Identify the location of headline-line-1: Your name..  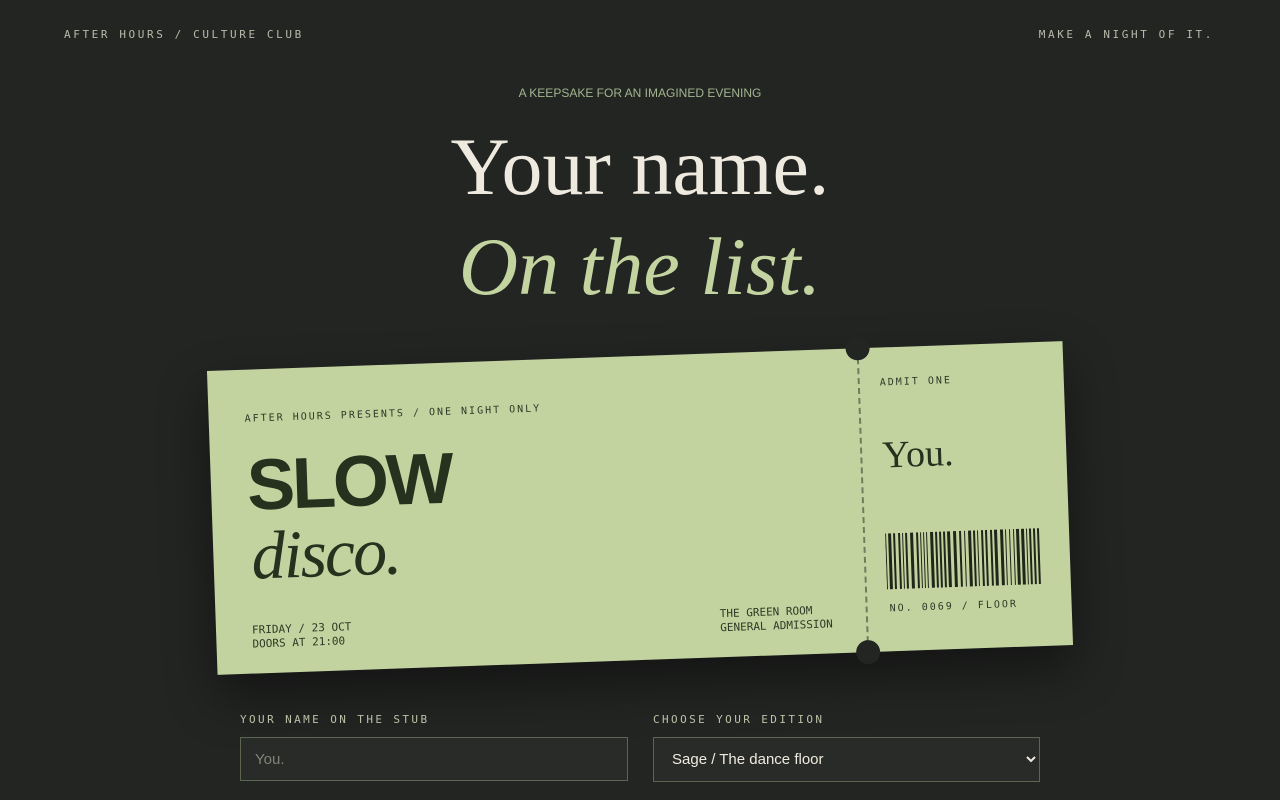
(640, 166).